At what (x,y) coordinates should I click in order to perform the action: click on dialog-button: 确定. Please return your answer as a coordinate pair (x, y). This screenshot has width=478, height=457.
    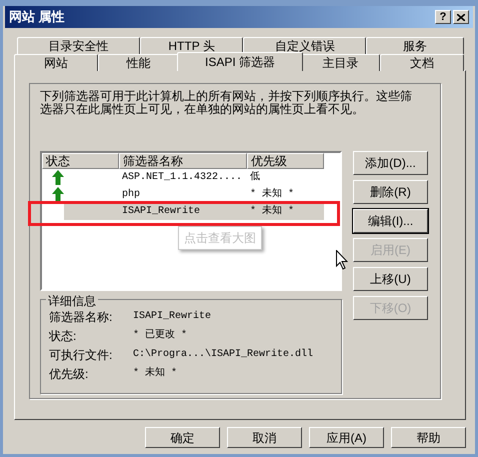
    Looking at the image, I should click on (182, 437).